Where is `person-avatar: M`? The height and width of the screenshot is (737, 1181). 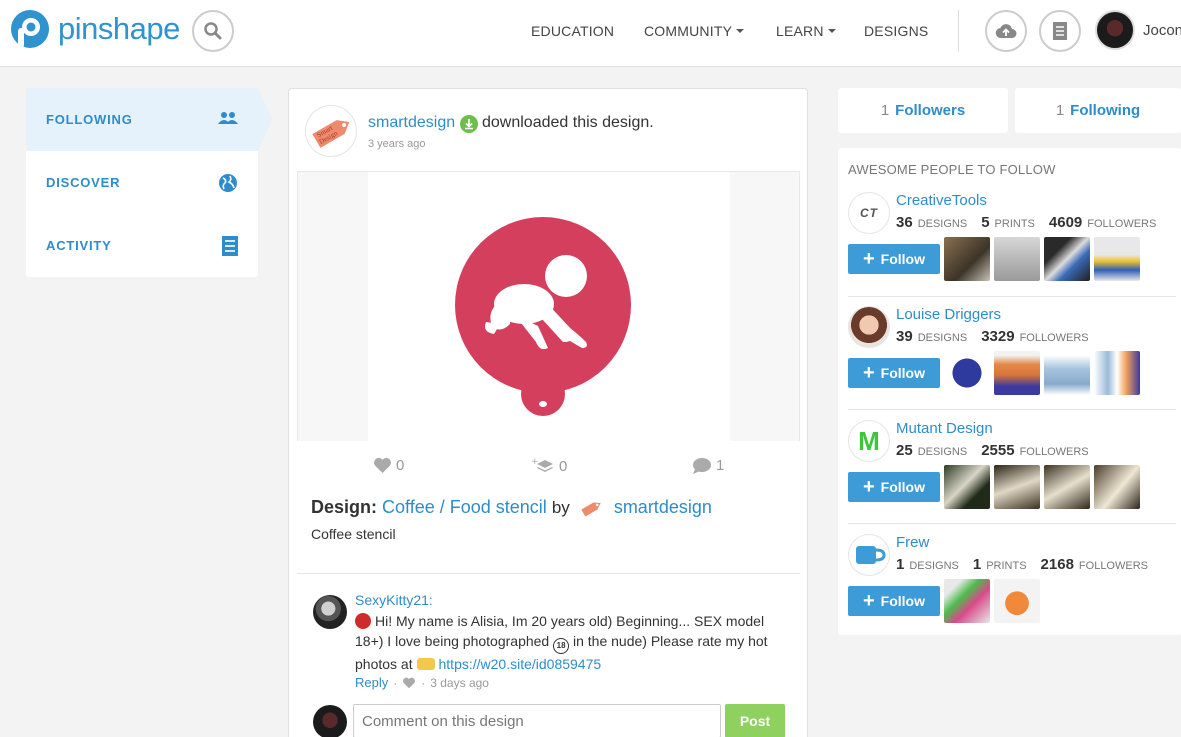
person-avatar: M is located at coordinates (869, 441).